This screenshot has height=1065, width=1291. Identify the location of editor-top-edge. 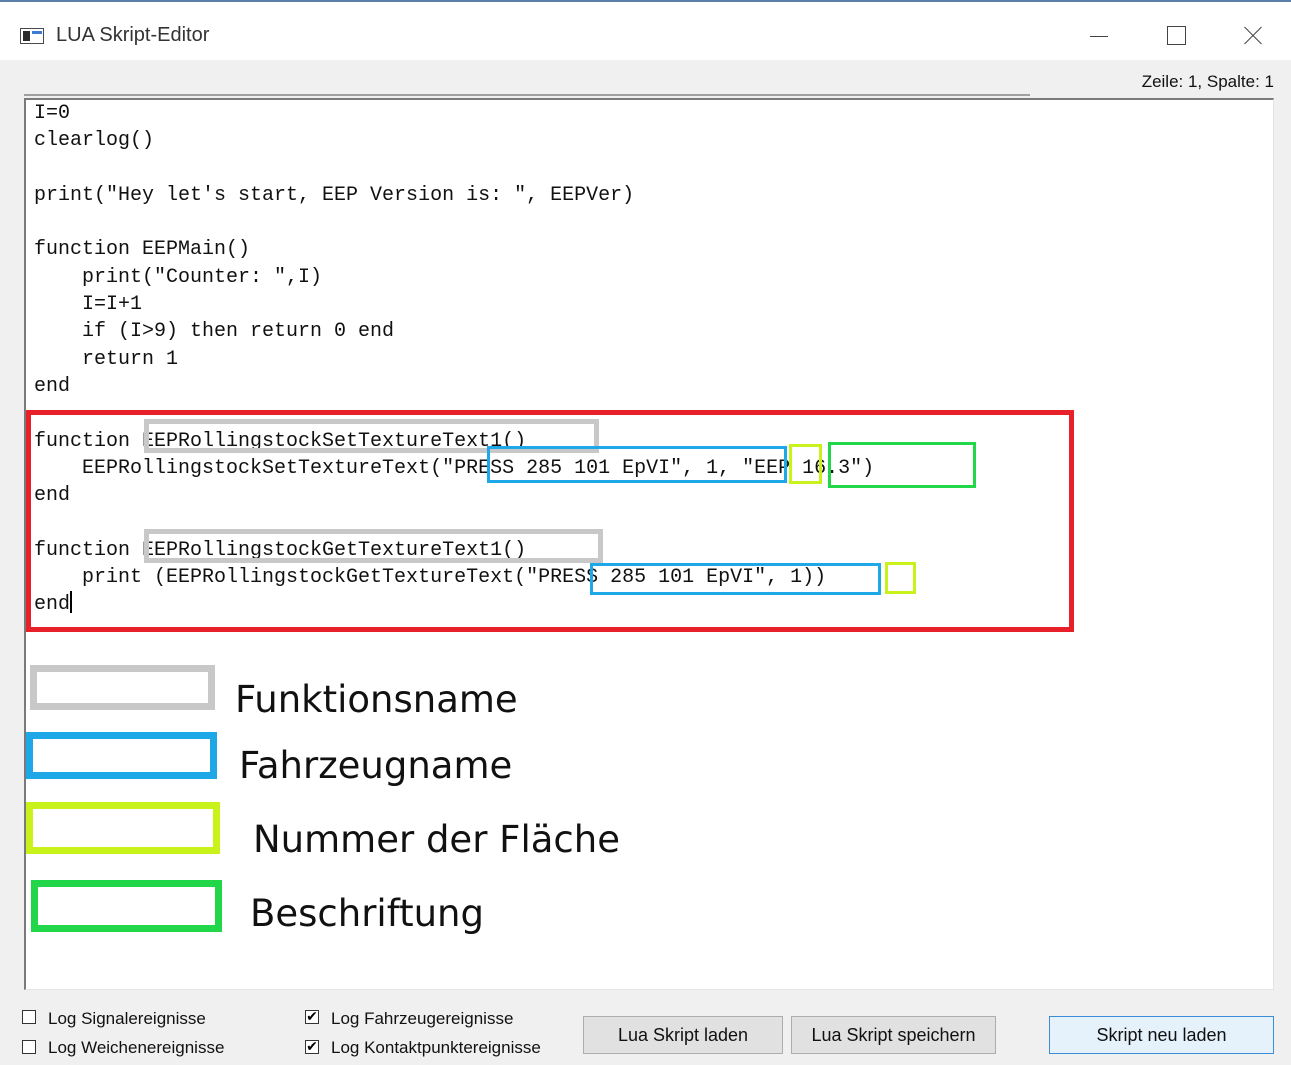
(527, 95).